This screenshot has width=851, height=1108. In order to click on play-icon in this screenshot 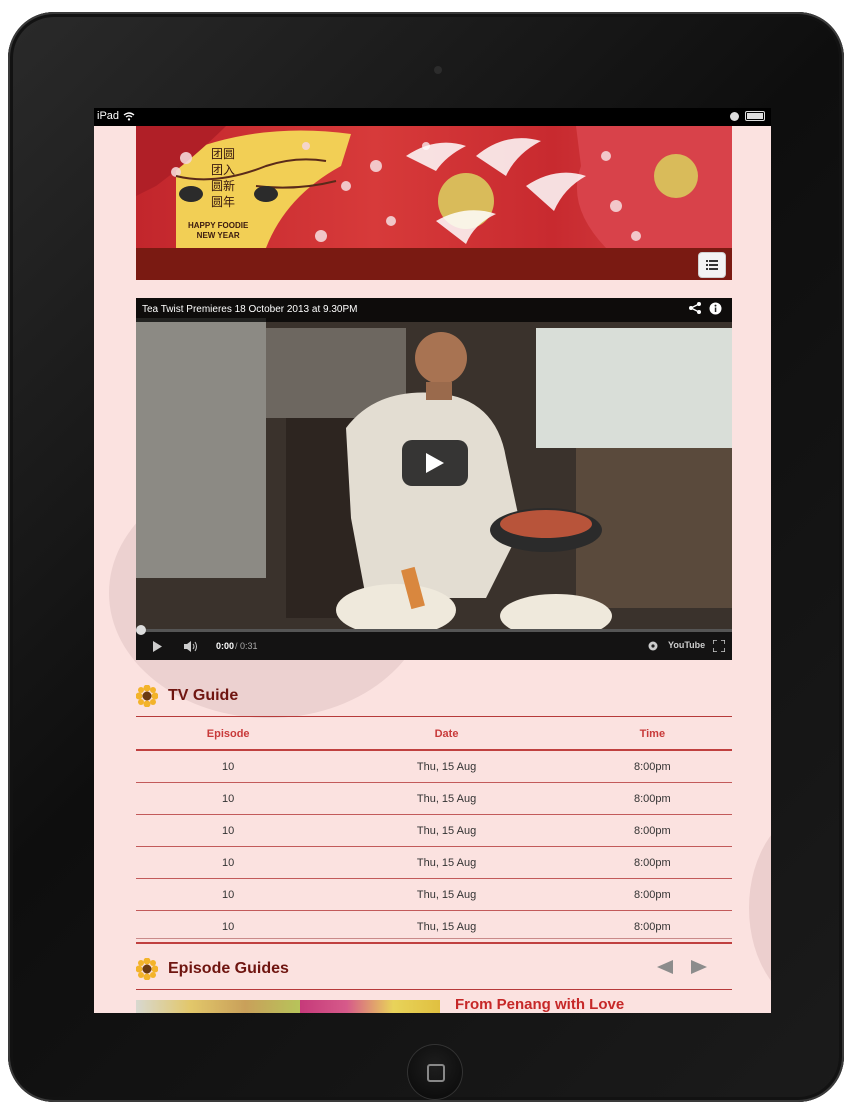, I will do `click(435, 463)`.